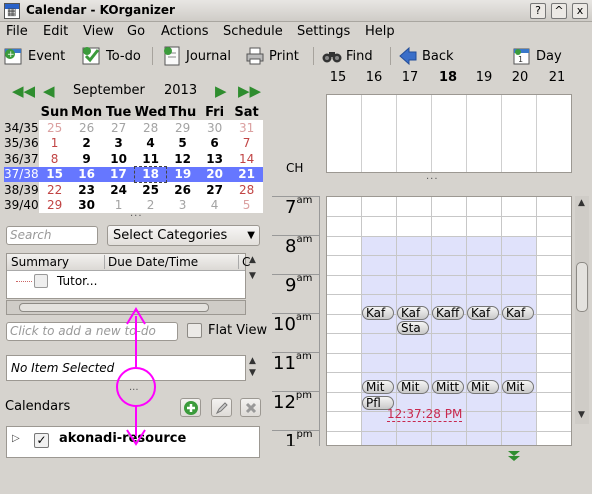 Image resolution: width=592 pixels, height=494 pixels. I want to click on new-todo-input: Click to add a new to-do, so click(92, 331).